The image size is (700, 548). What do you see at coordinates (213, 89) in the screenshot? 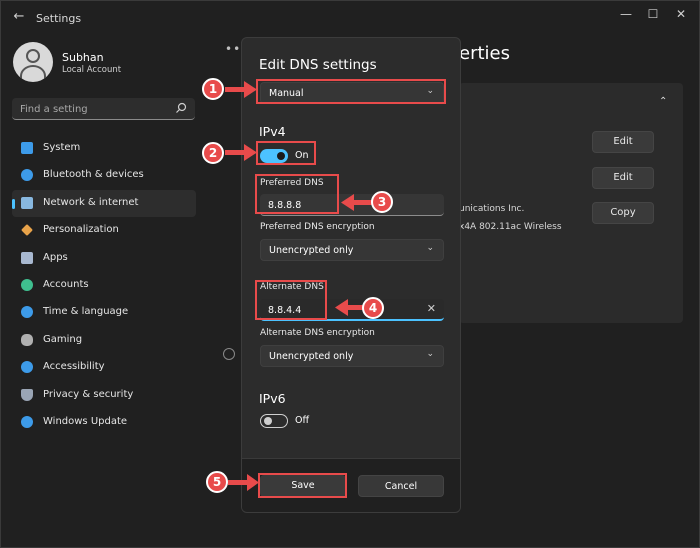
I see `step-badge-1: 1` at bounding box center [213, 89].